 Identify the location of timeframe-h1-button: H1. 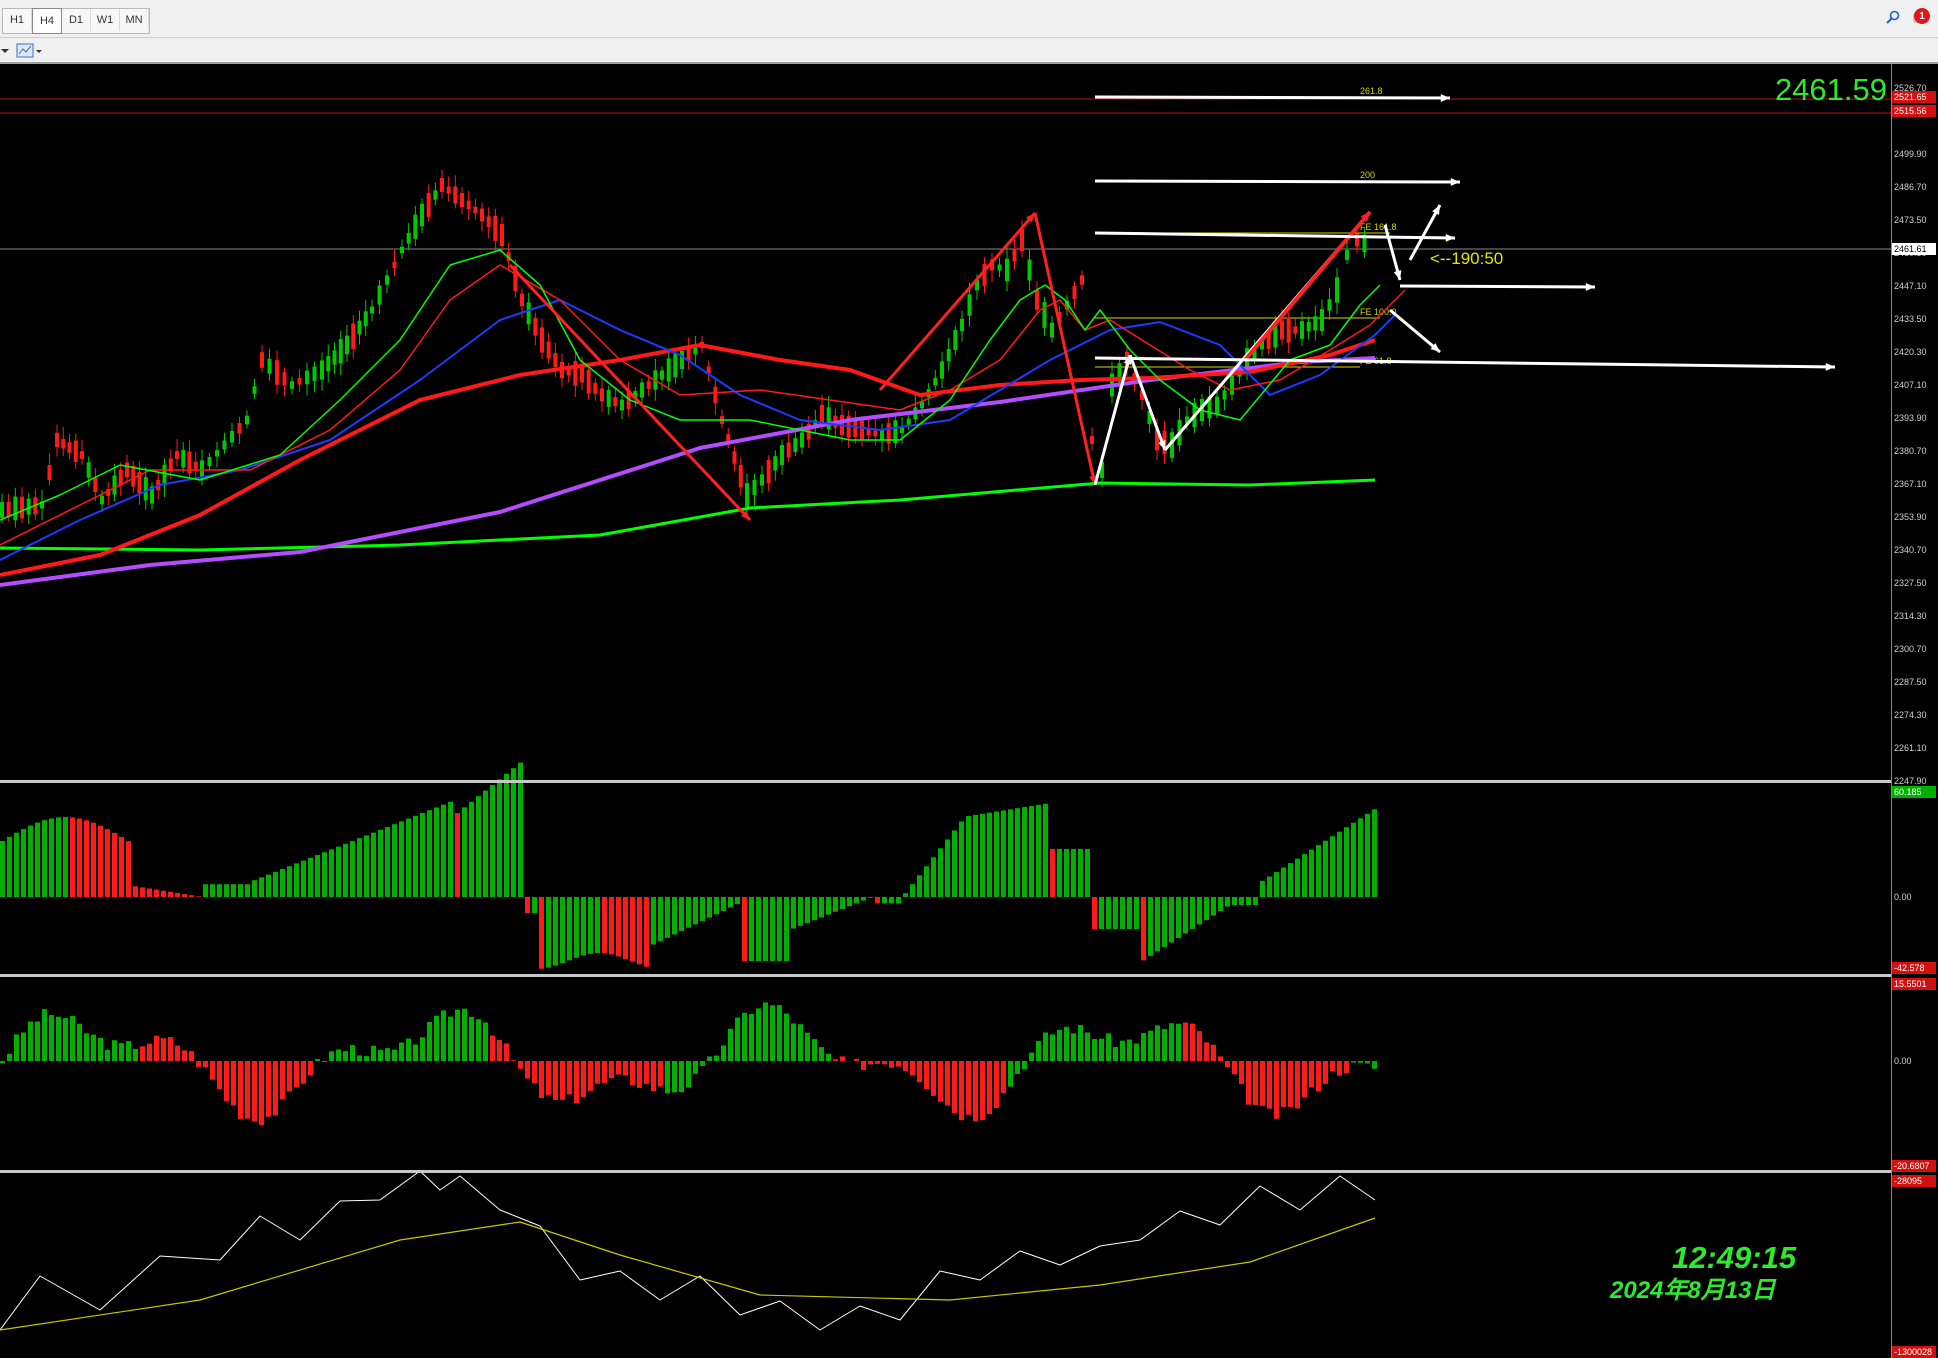
(17, 20).